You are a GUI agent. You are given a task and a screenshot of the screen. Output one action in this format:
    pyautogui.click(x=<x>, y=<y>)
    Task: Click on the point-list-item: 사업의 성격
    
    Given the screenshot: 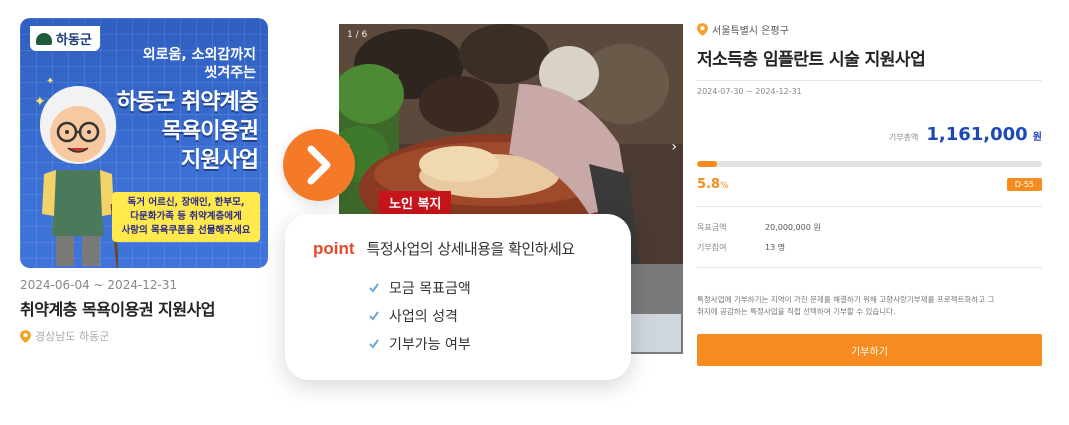 What is the action you would take?
    pyautogui.click(x=420, y=316)
    